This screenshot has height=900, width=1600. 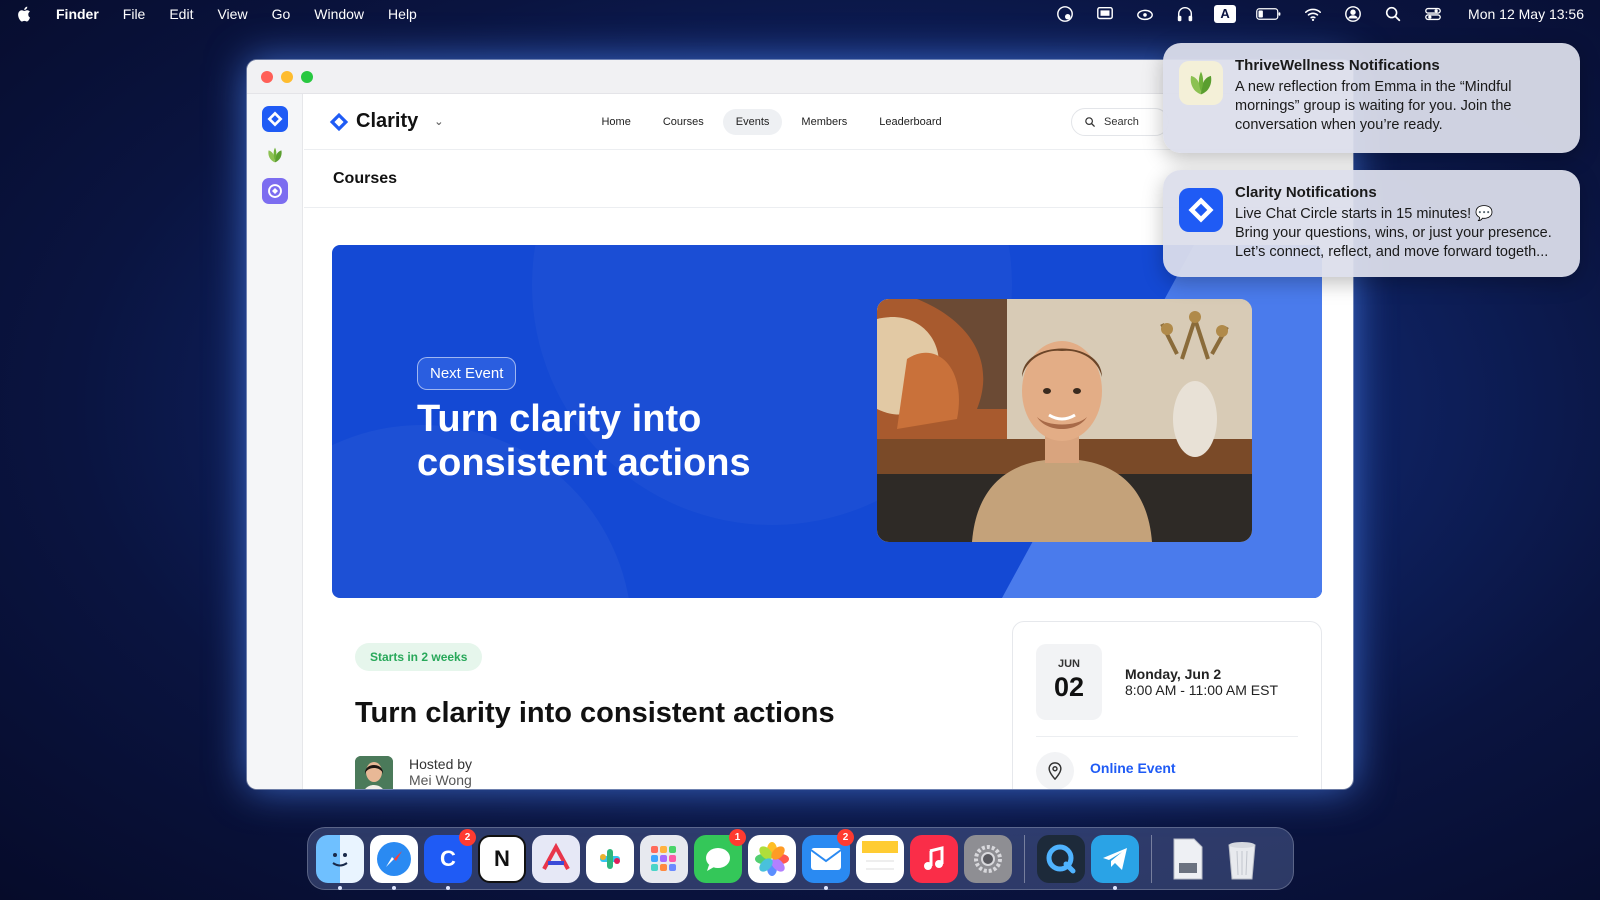 I want to click on notion-dock-label: N, so click(x=502, y=858).